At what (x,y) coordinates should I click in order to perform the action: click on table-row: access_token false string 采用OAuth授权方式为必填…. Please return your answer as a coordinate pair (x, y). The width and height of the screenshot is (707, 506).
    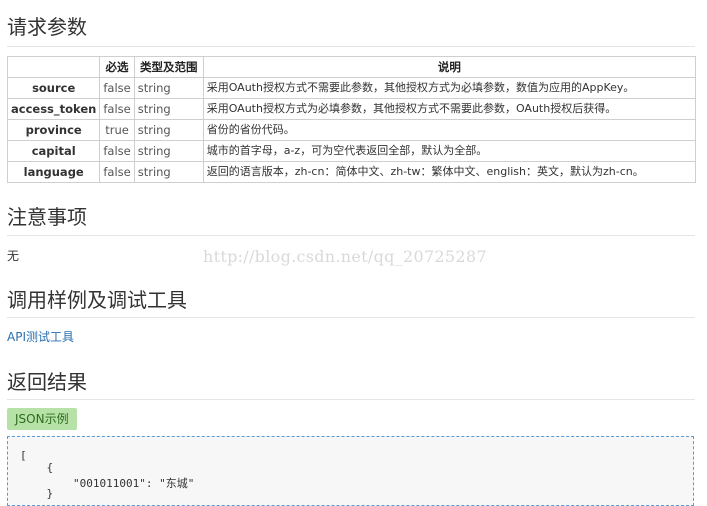
    Looking at the image, I should click on (351, 109).